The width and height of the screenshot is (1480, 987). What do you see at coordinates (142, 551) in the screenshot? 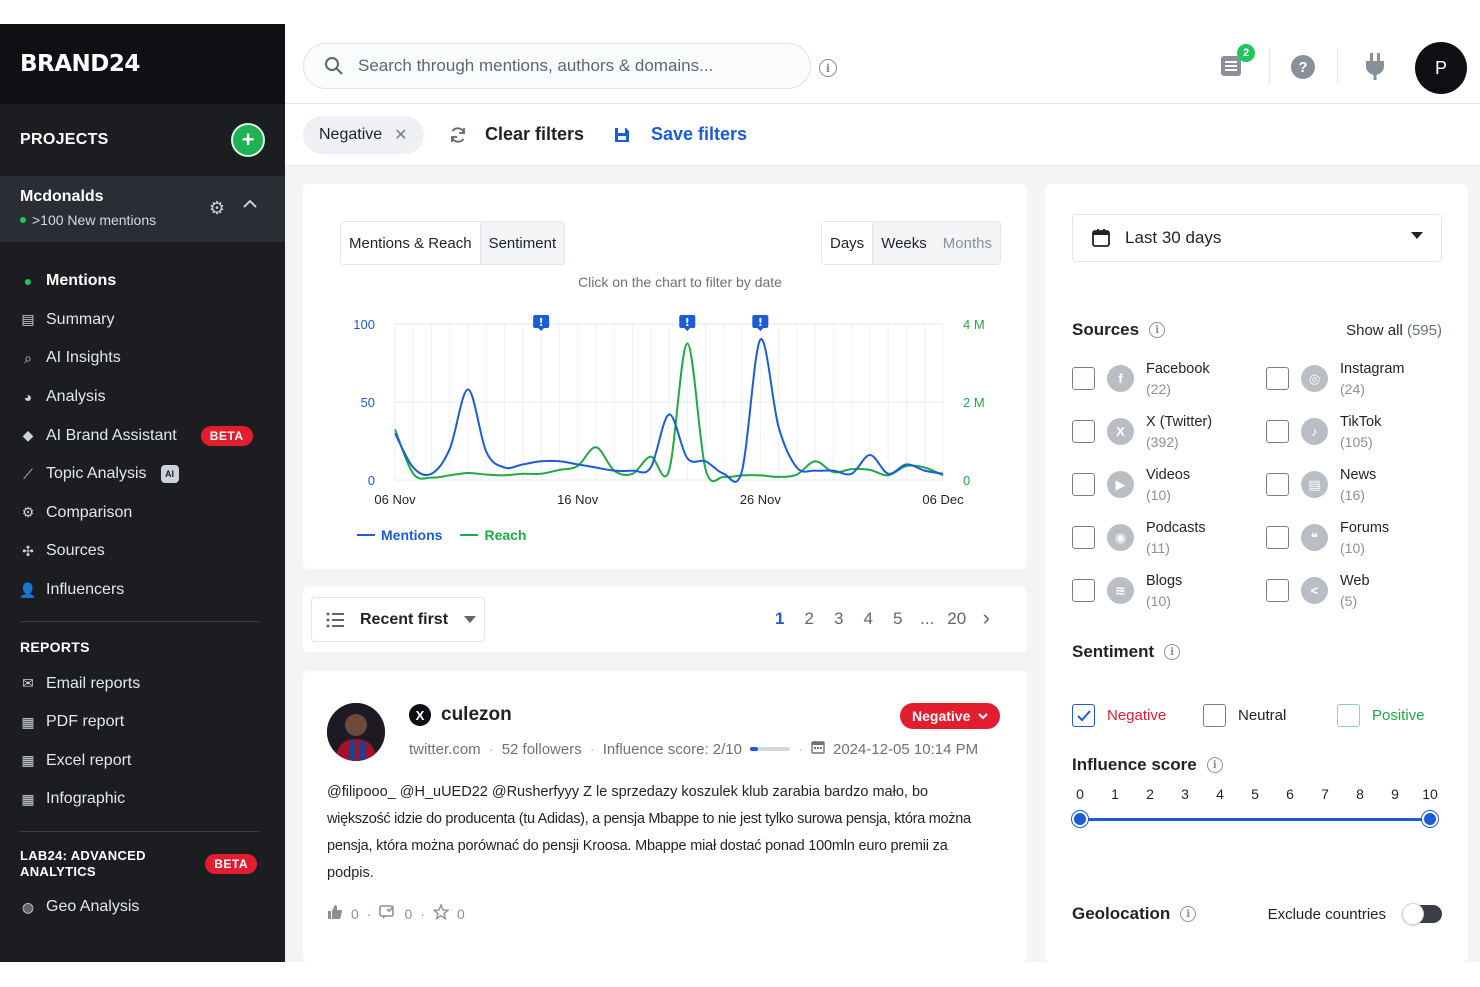
I see `sidebar-item-sources: ✣ Sources` at bounding box center [142, 551].